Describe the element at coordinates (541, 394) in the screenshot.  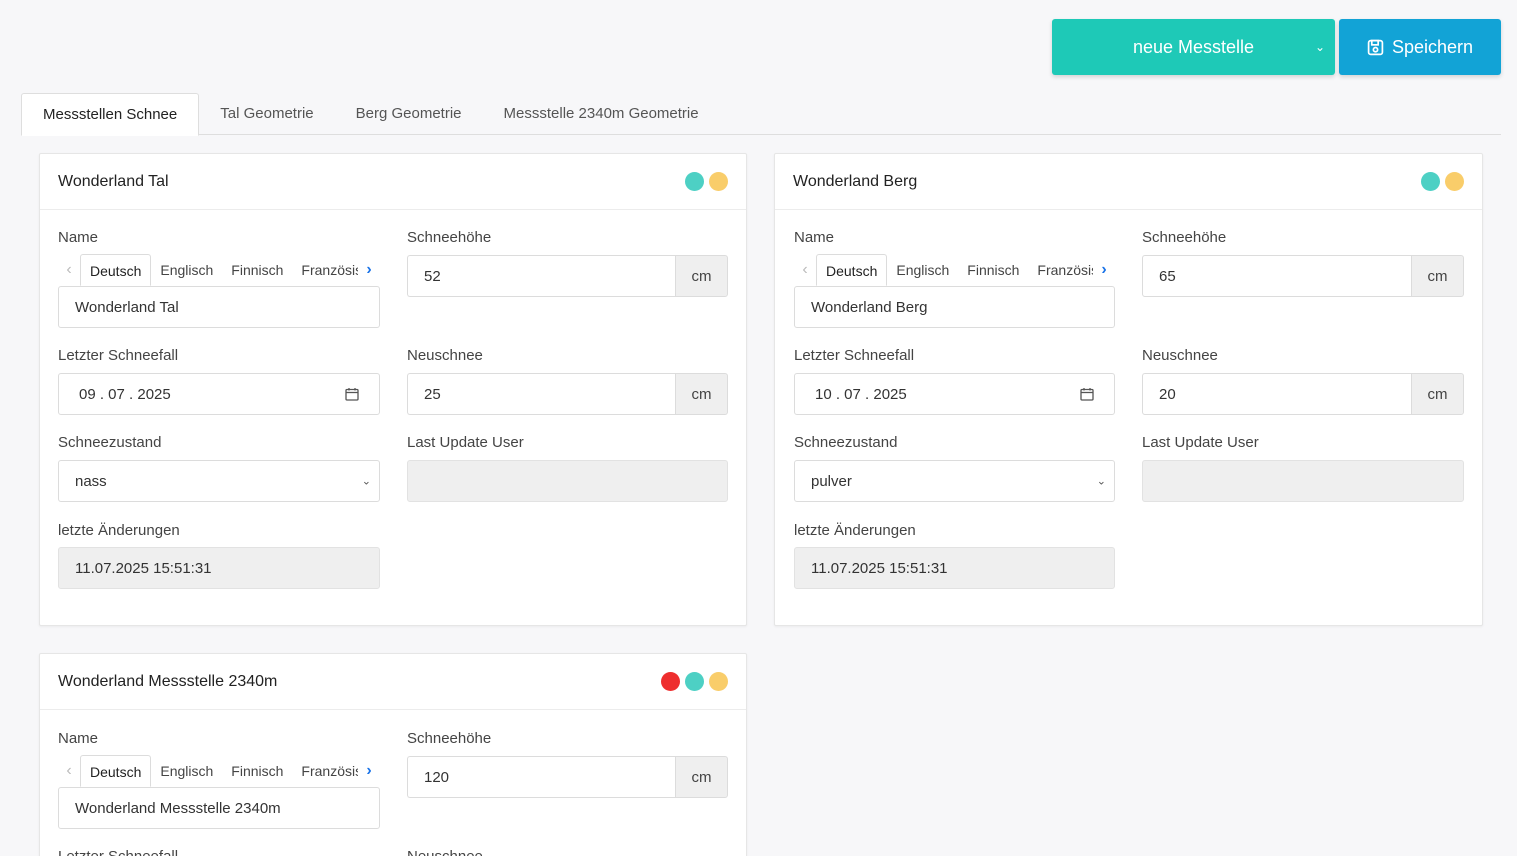
I see `new-snow-input: 25` at that location.